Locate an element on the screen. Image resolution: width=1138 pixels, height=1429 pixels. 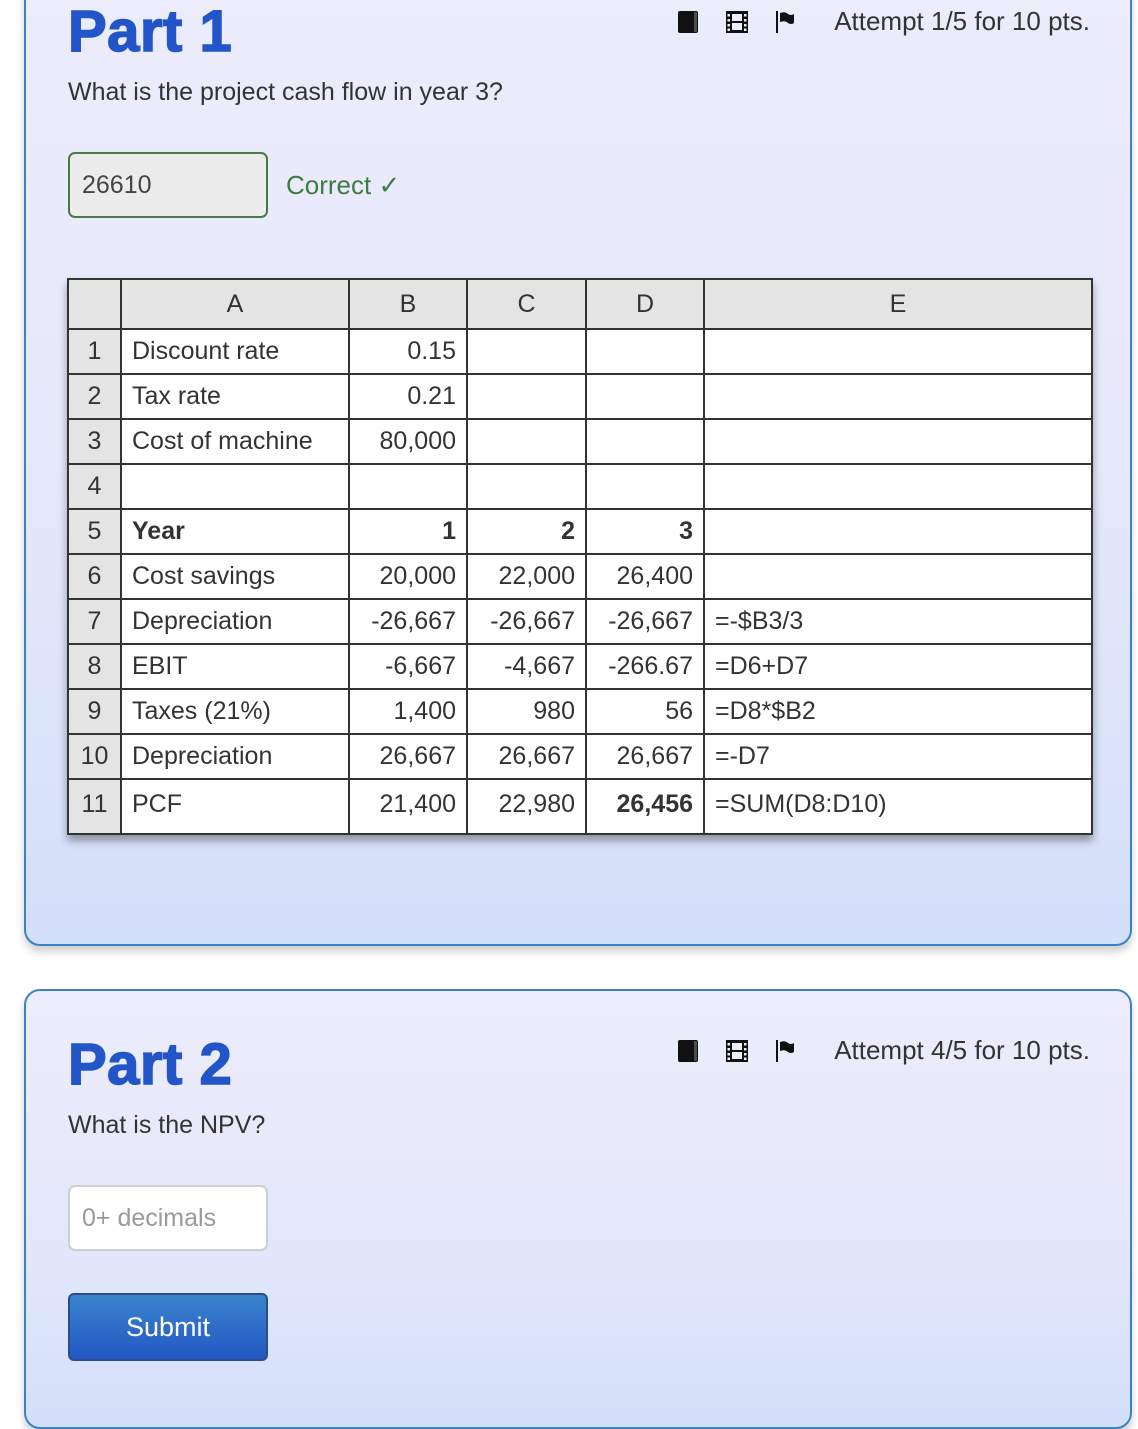
table-row: 9 Taxes (21%) 1,400 980 56 =D8*$B2 is located at coordinates (580, 711).